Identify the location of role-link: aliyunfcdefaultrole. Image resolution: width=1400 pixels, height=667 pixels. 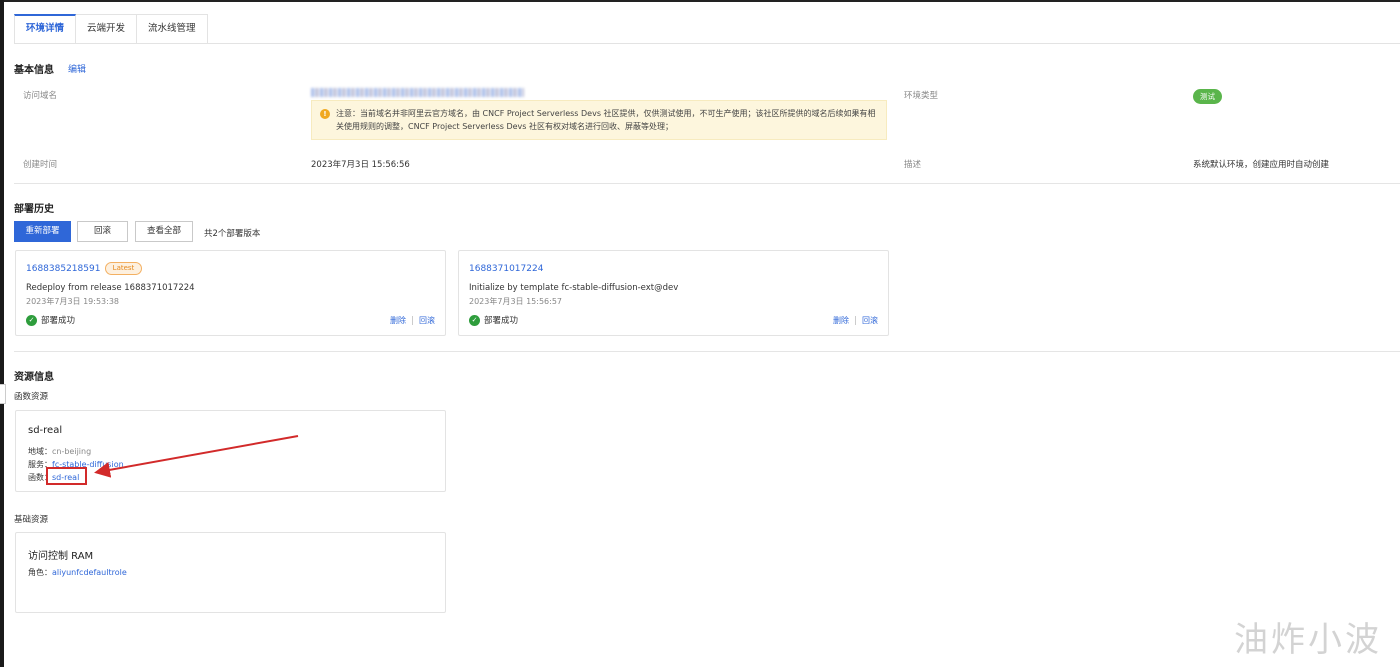
(89, 572).